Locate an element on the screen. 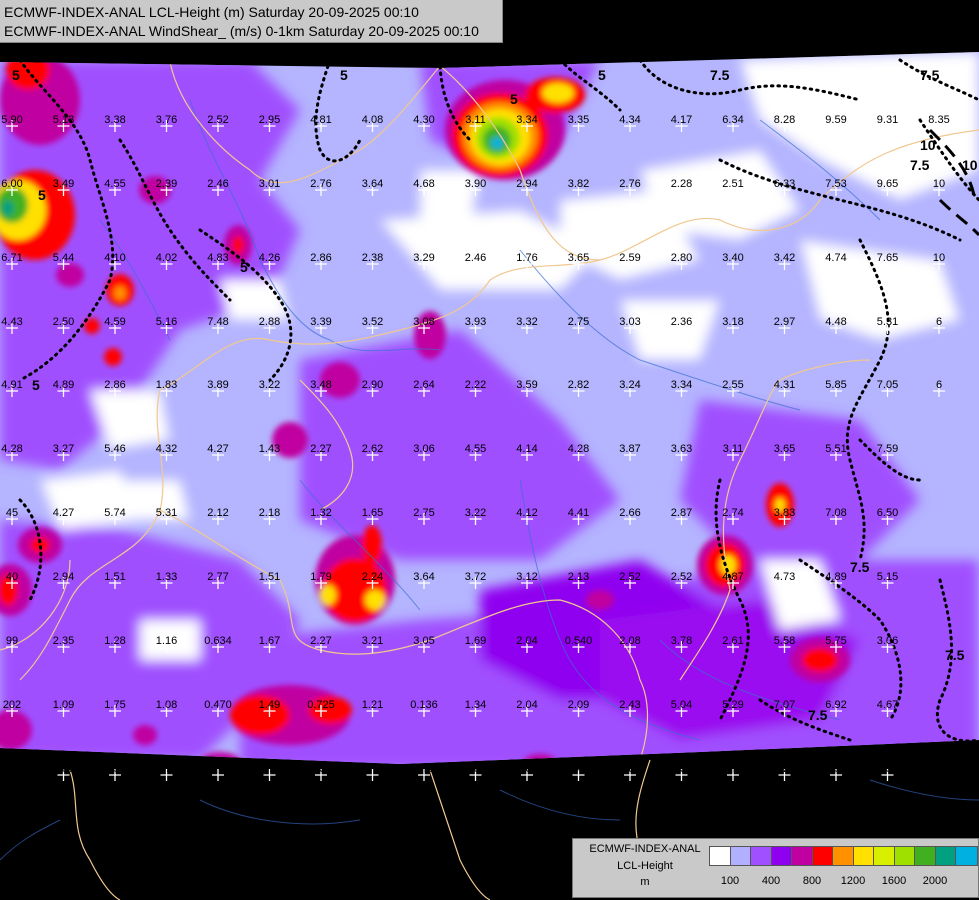  value-label: 2.13 is located at coordinates (578, 577).